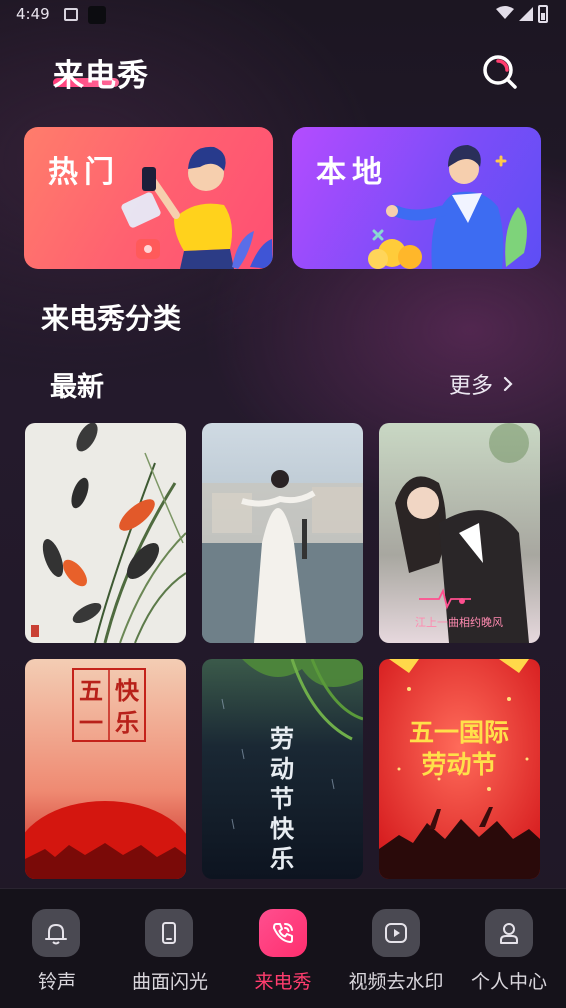 The image size is (566, 1008). Describe the element at coordinates (282, 858) in the screenshot. I see `labor-text-5: 乐` at that location.